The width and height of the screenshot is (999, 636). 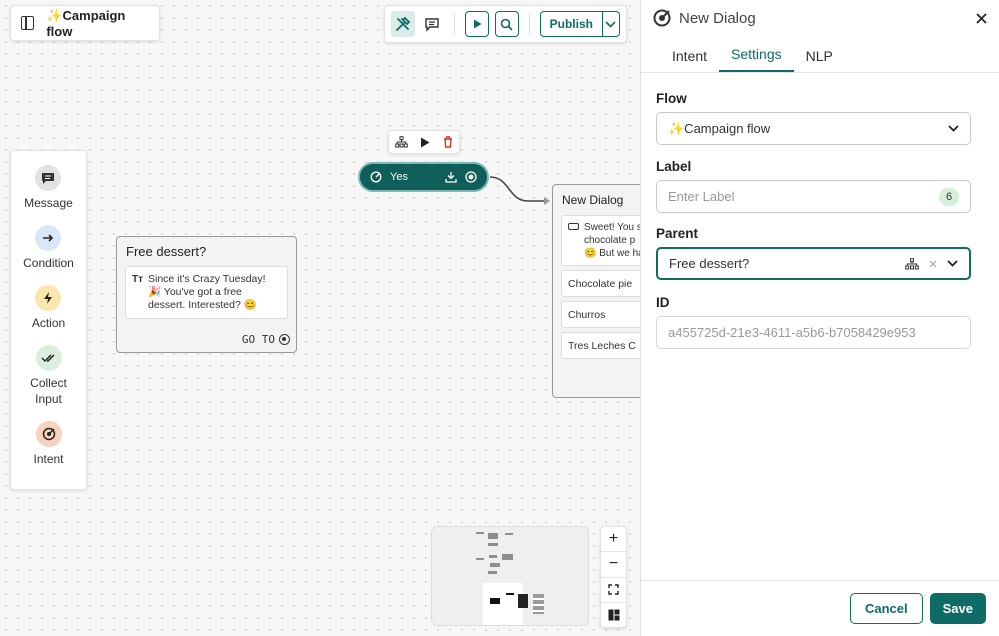 I want to click on zoom-in-button: +, so click(x=613, y=540).